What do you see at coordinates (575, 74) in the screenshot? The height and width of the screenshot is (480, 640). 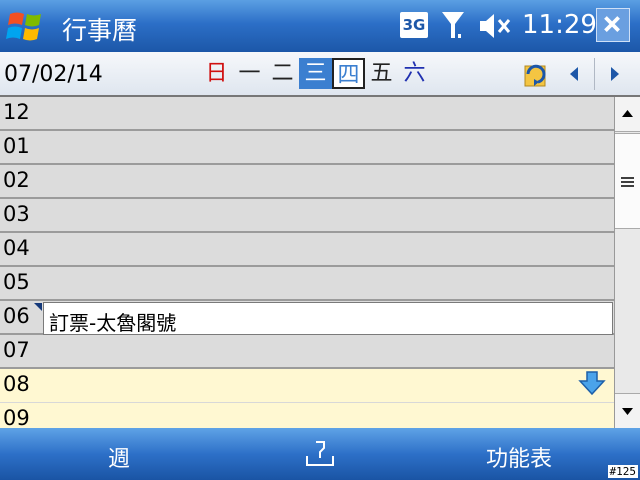 I see `previous-arrow-icon` at bounding box center [575, 74].